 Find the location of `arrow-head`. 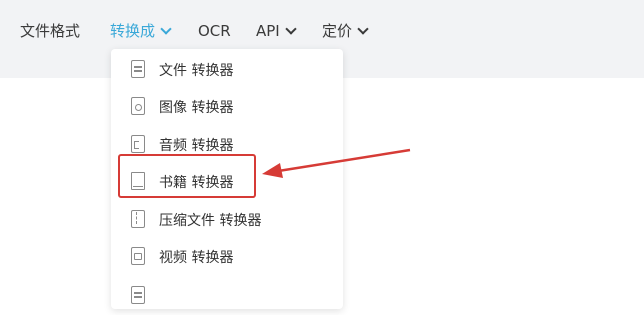

arrow-head is located at coordinates (272, 170).